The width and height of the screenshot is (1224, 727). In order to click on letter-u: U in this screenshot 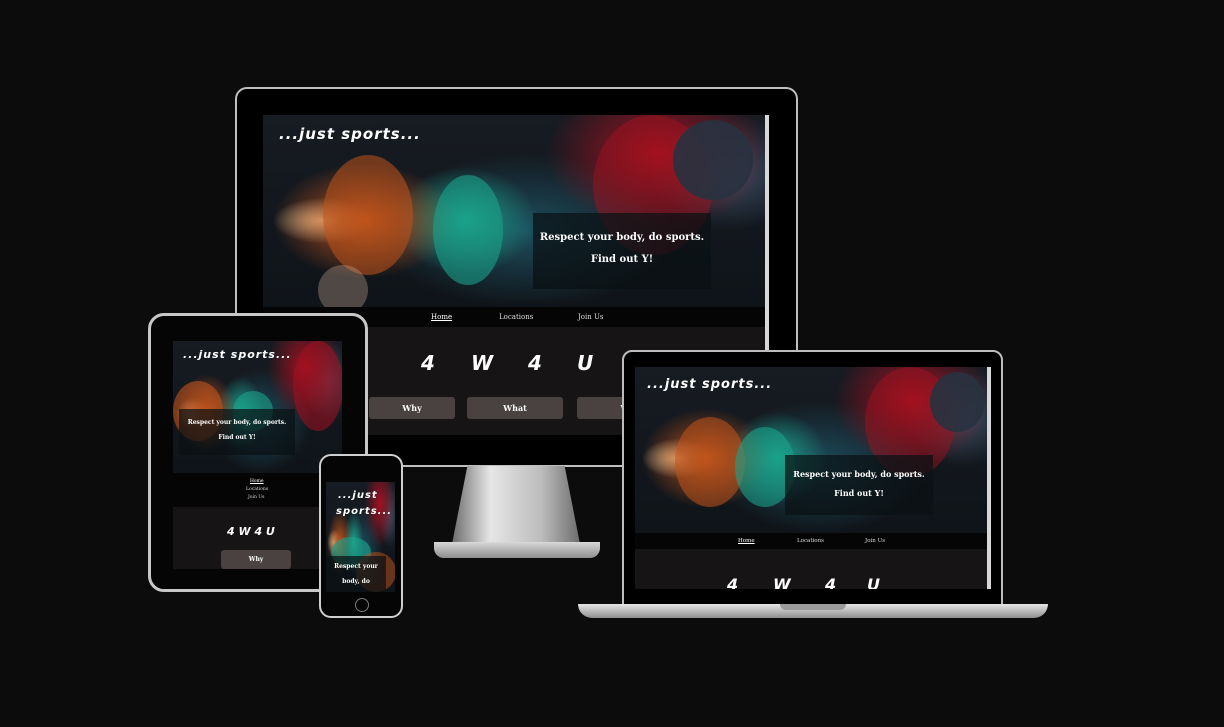, I will do `click(585, 363)`.